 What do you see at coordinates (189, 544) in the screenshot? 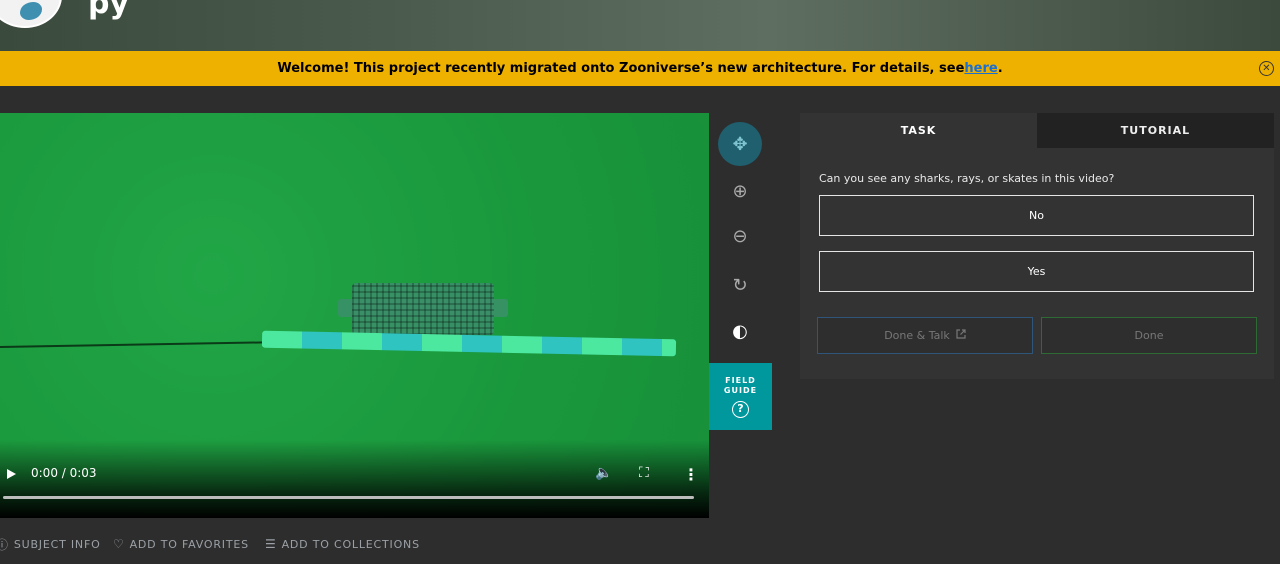
I see `favorites-label: ADD TO FAVORITES` at bounding box center [189, 544].